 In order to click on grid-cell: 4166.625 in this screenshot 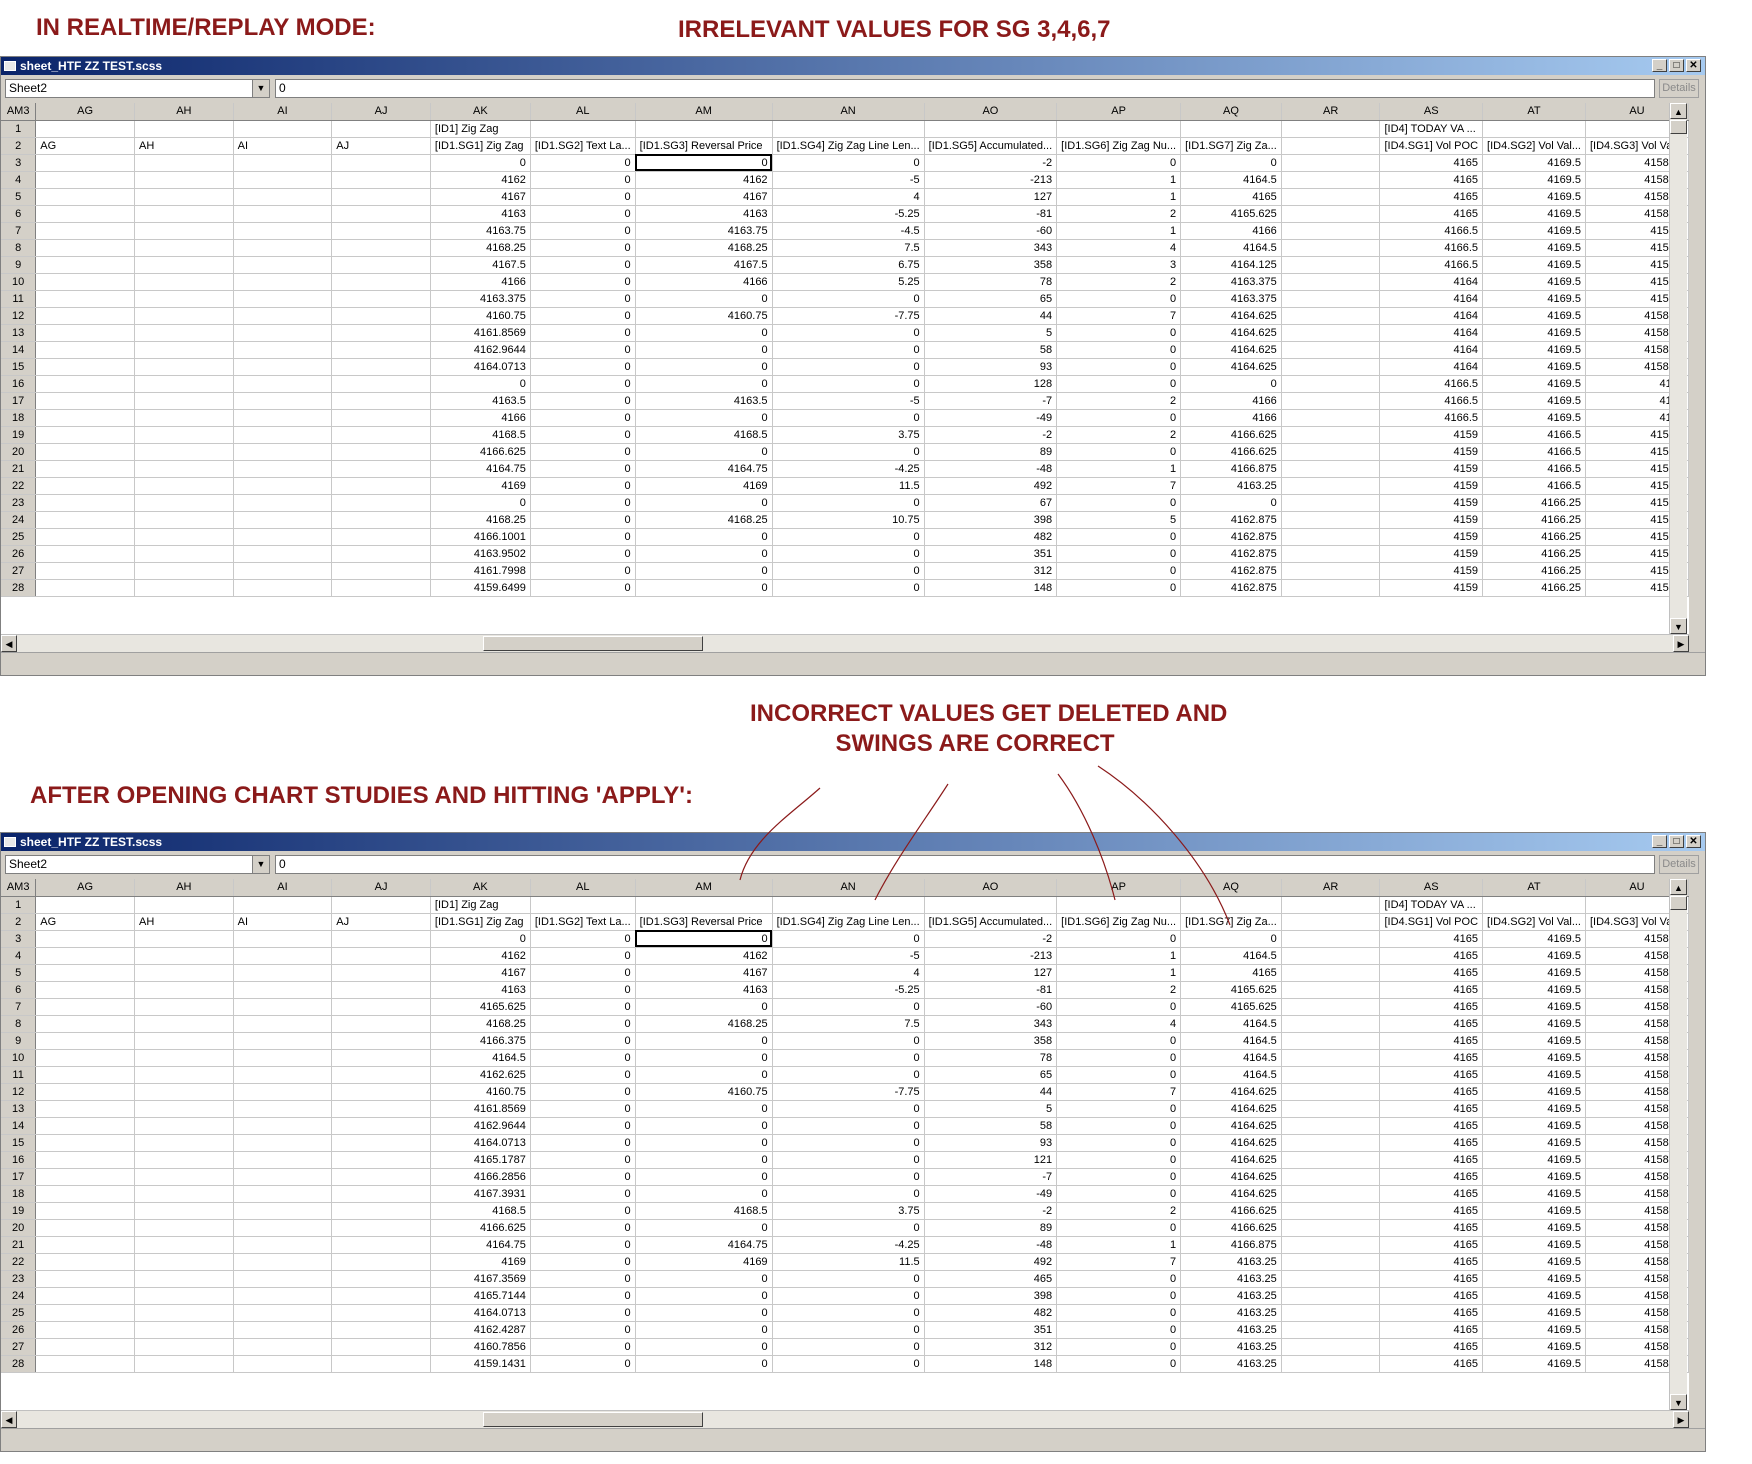, I will do `click(1231, 1211)`.